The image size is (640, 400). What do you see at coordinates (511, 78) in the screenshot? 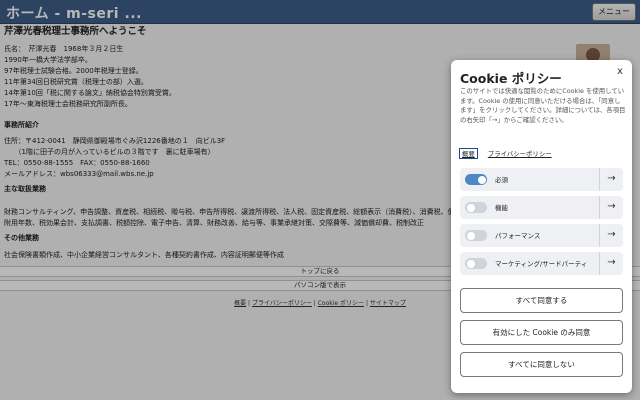
I see `cookie-panel-title: Cookie ポリシー` at bounding box center [511, 78].